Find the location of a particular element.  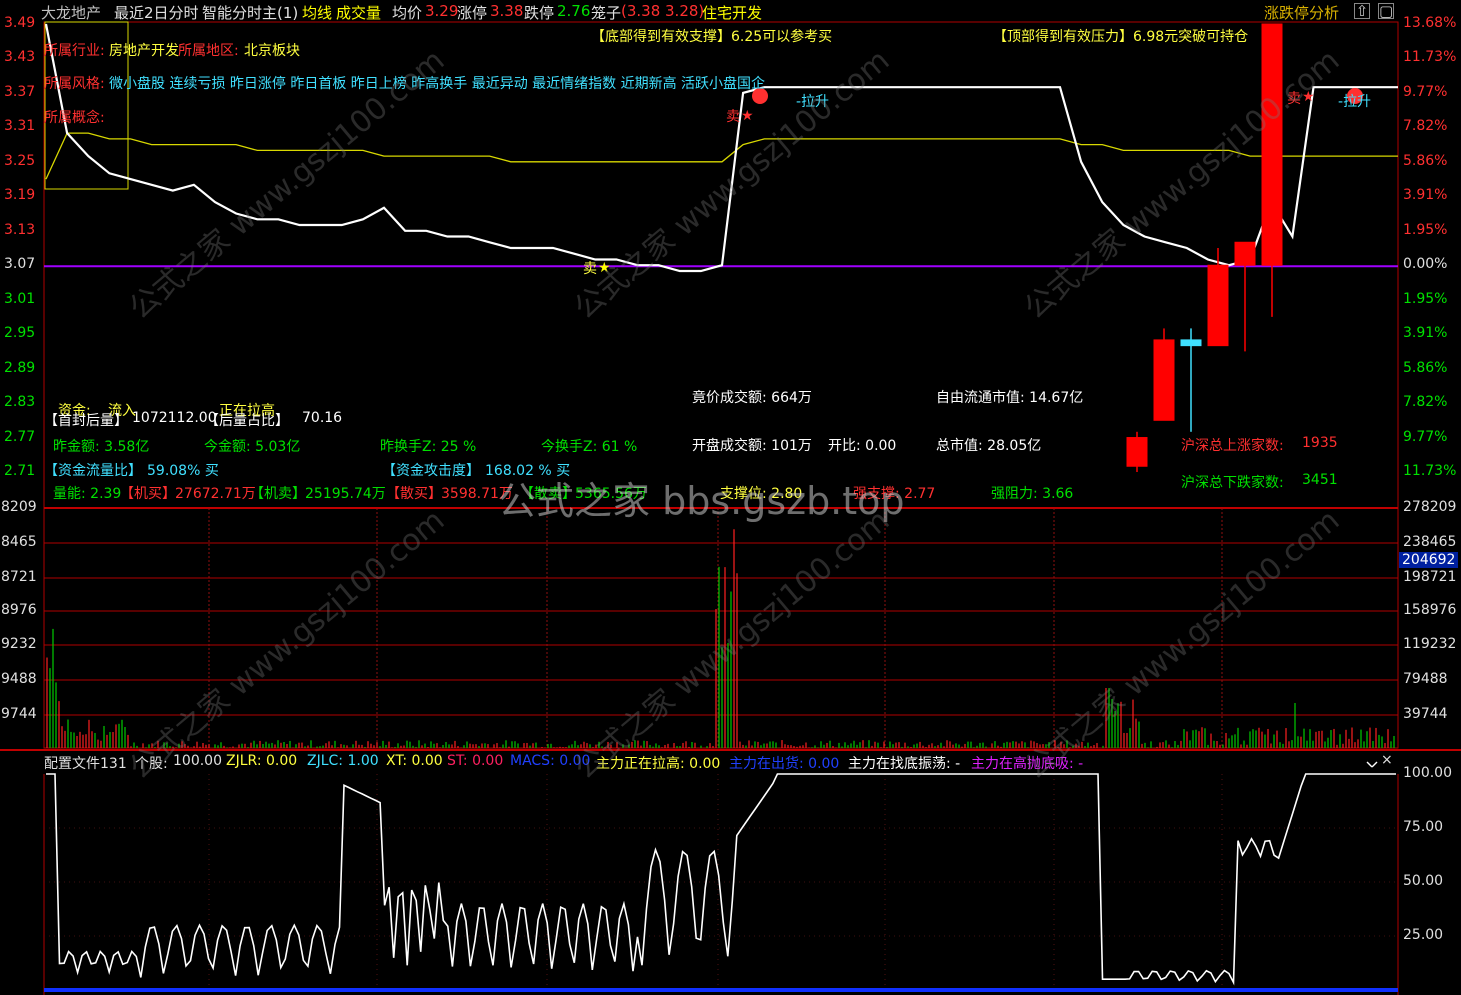

up-count-label: 沪深总上涨家数: is located at coordinates (1232, 446).